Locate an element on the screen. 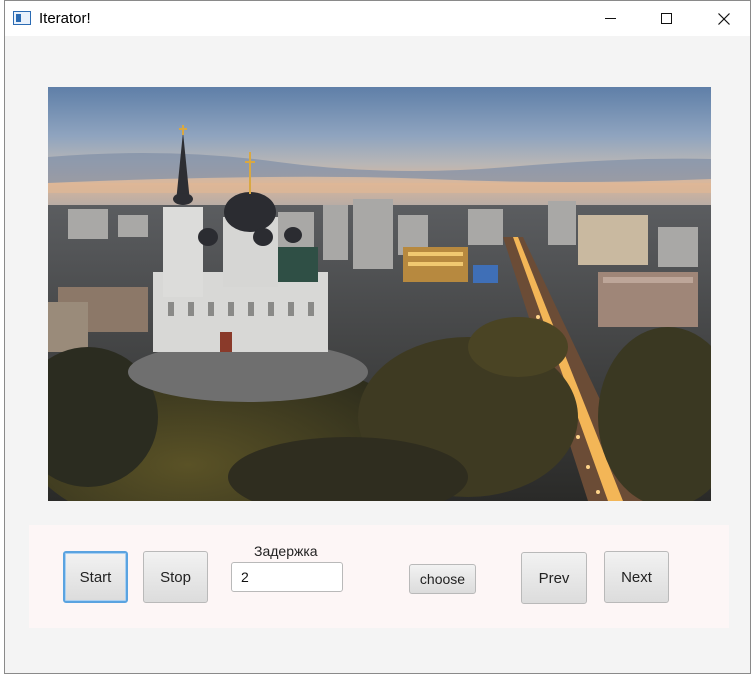 The width and height of the screenshot is (755, 678). delay-label: Задержка is located at coordinates (286, 551).